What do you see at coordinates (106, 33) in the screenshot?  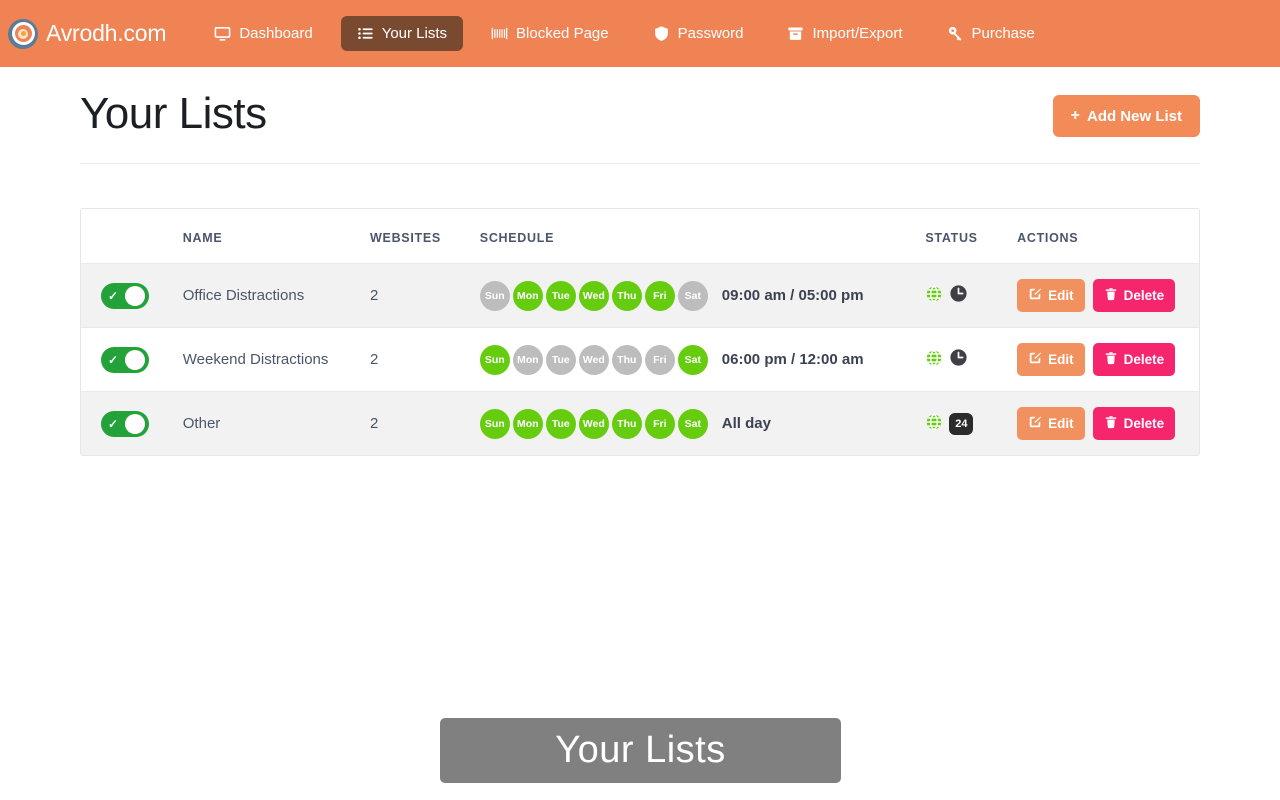 I see `brand-name: Avrodh.com` at bounding box center [106, 33].